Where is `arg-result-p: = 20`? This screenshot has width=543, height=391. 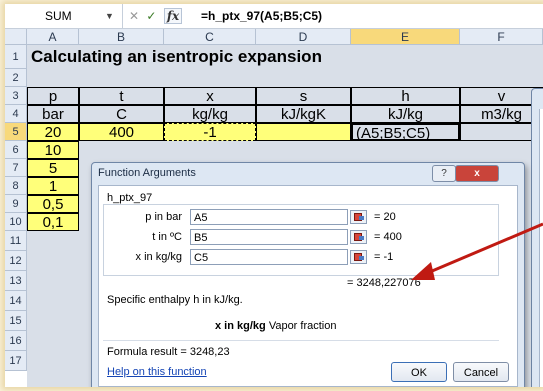
arg-result-p: = 20 is located at coordinates (385, 217).